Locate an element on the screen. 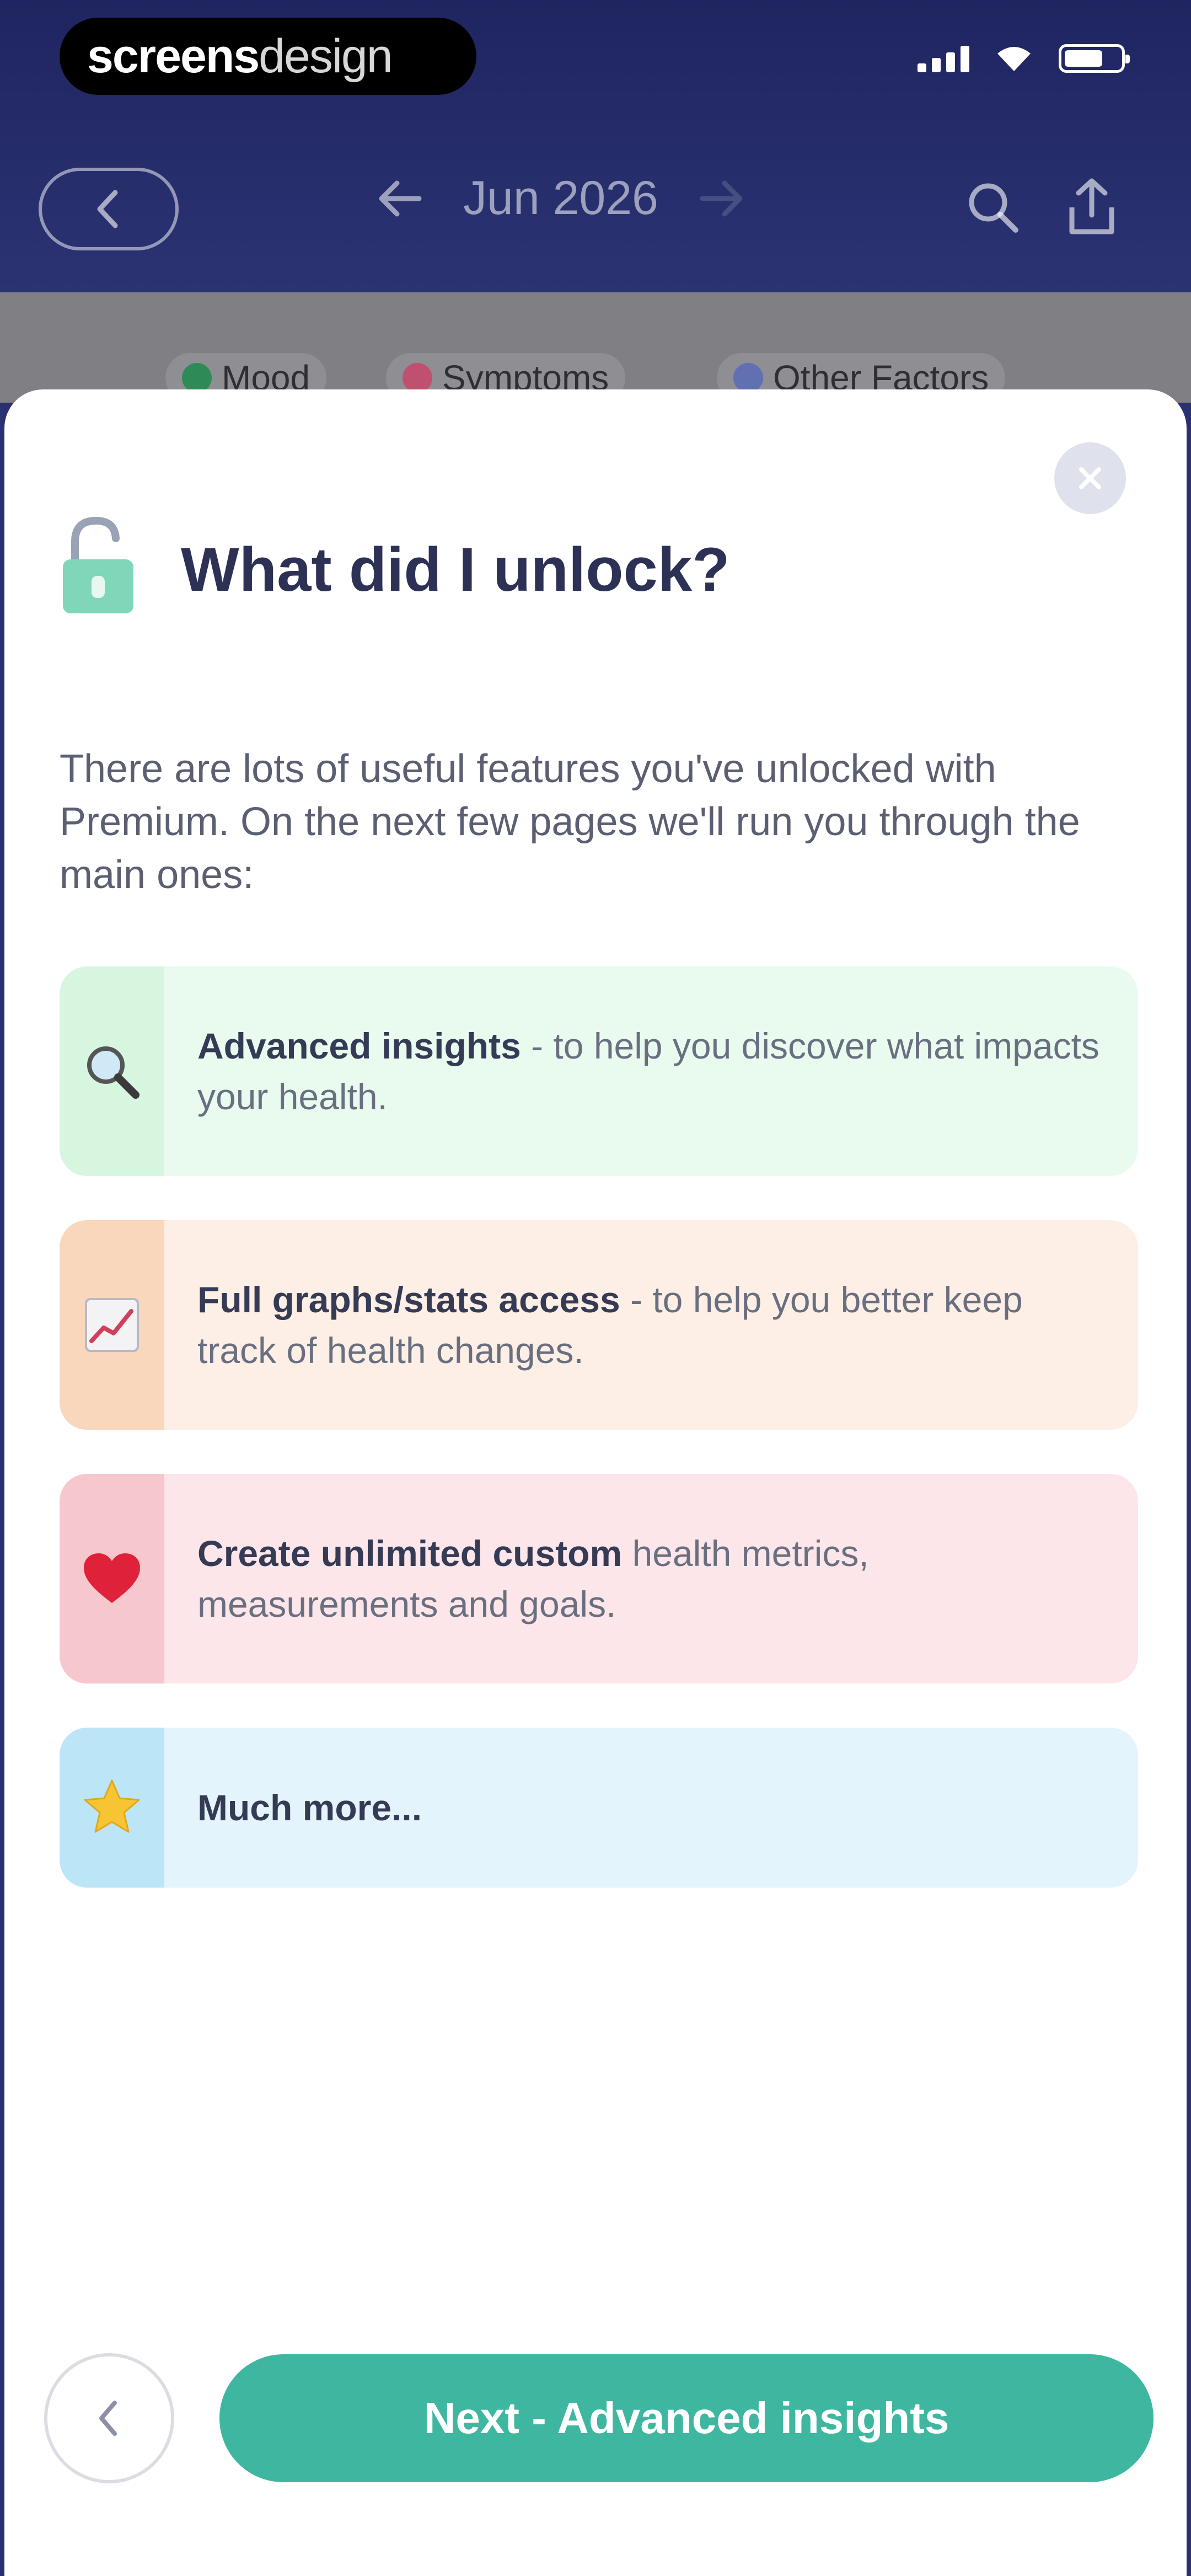 This screenshot has width=1191, height=2576. month-label: Jun 2026 is located at coordinates (560, 198).